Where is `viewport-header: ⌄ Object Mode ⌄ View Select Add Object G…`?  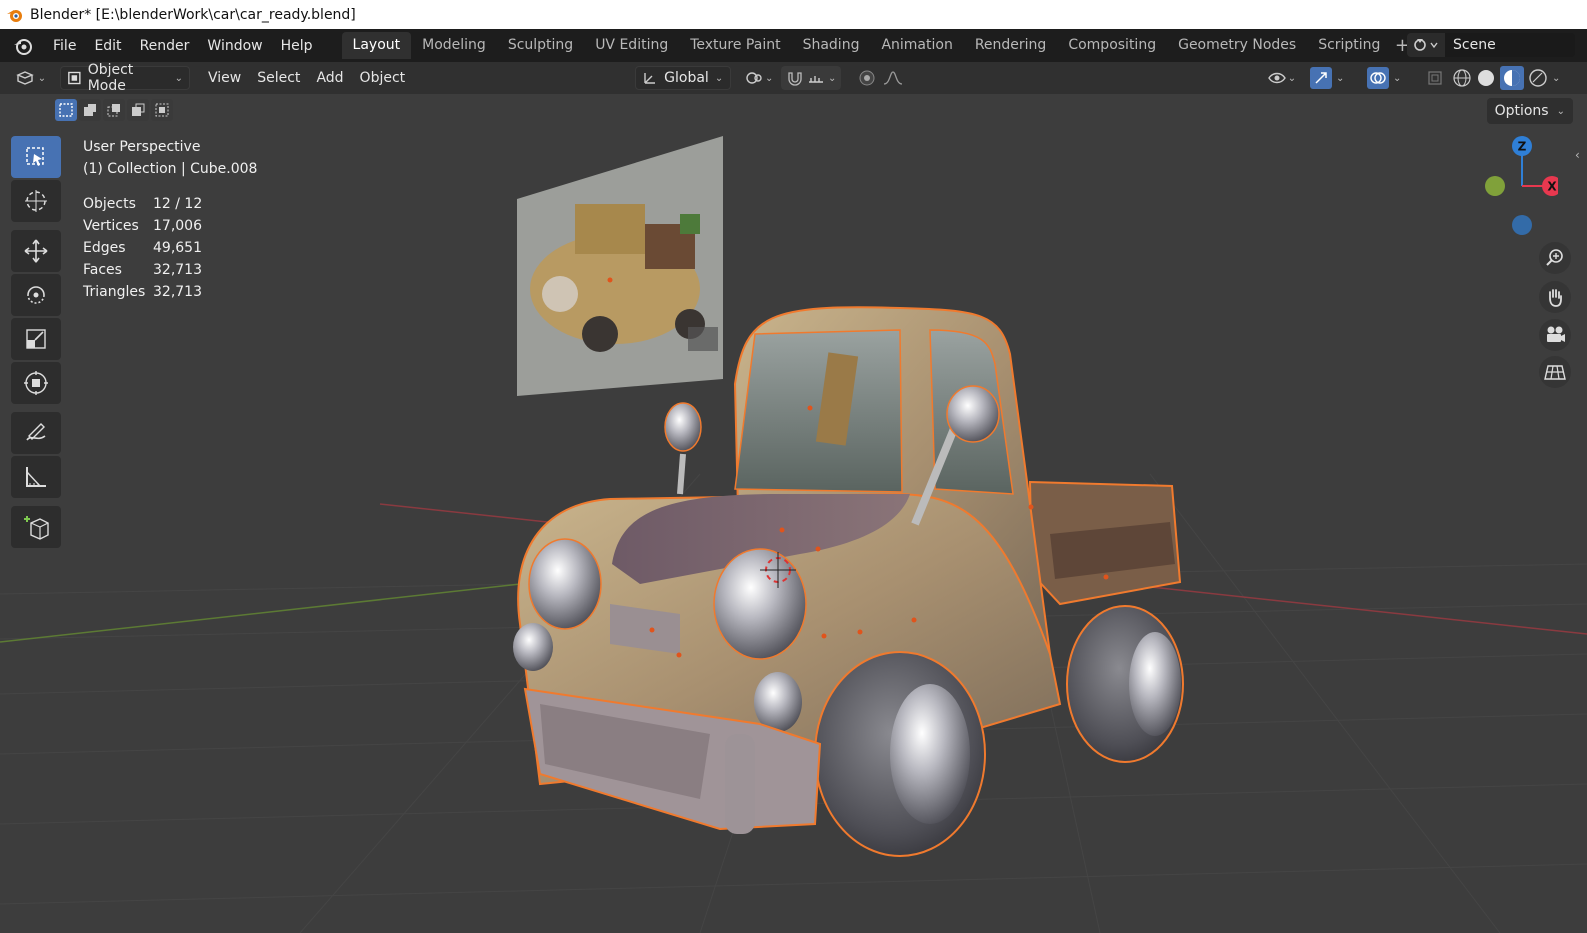
viewport-header: ⌄ Object Mode ⌄ View Select Add Object G… is located at coordinates (793, 78).